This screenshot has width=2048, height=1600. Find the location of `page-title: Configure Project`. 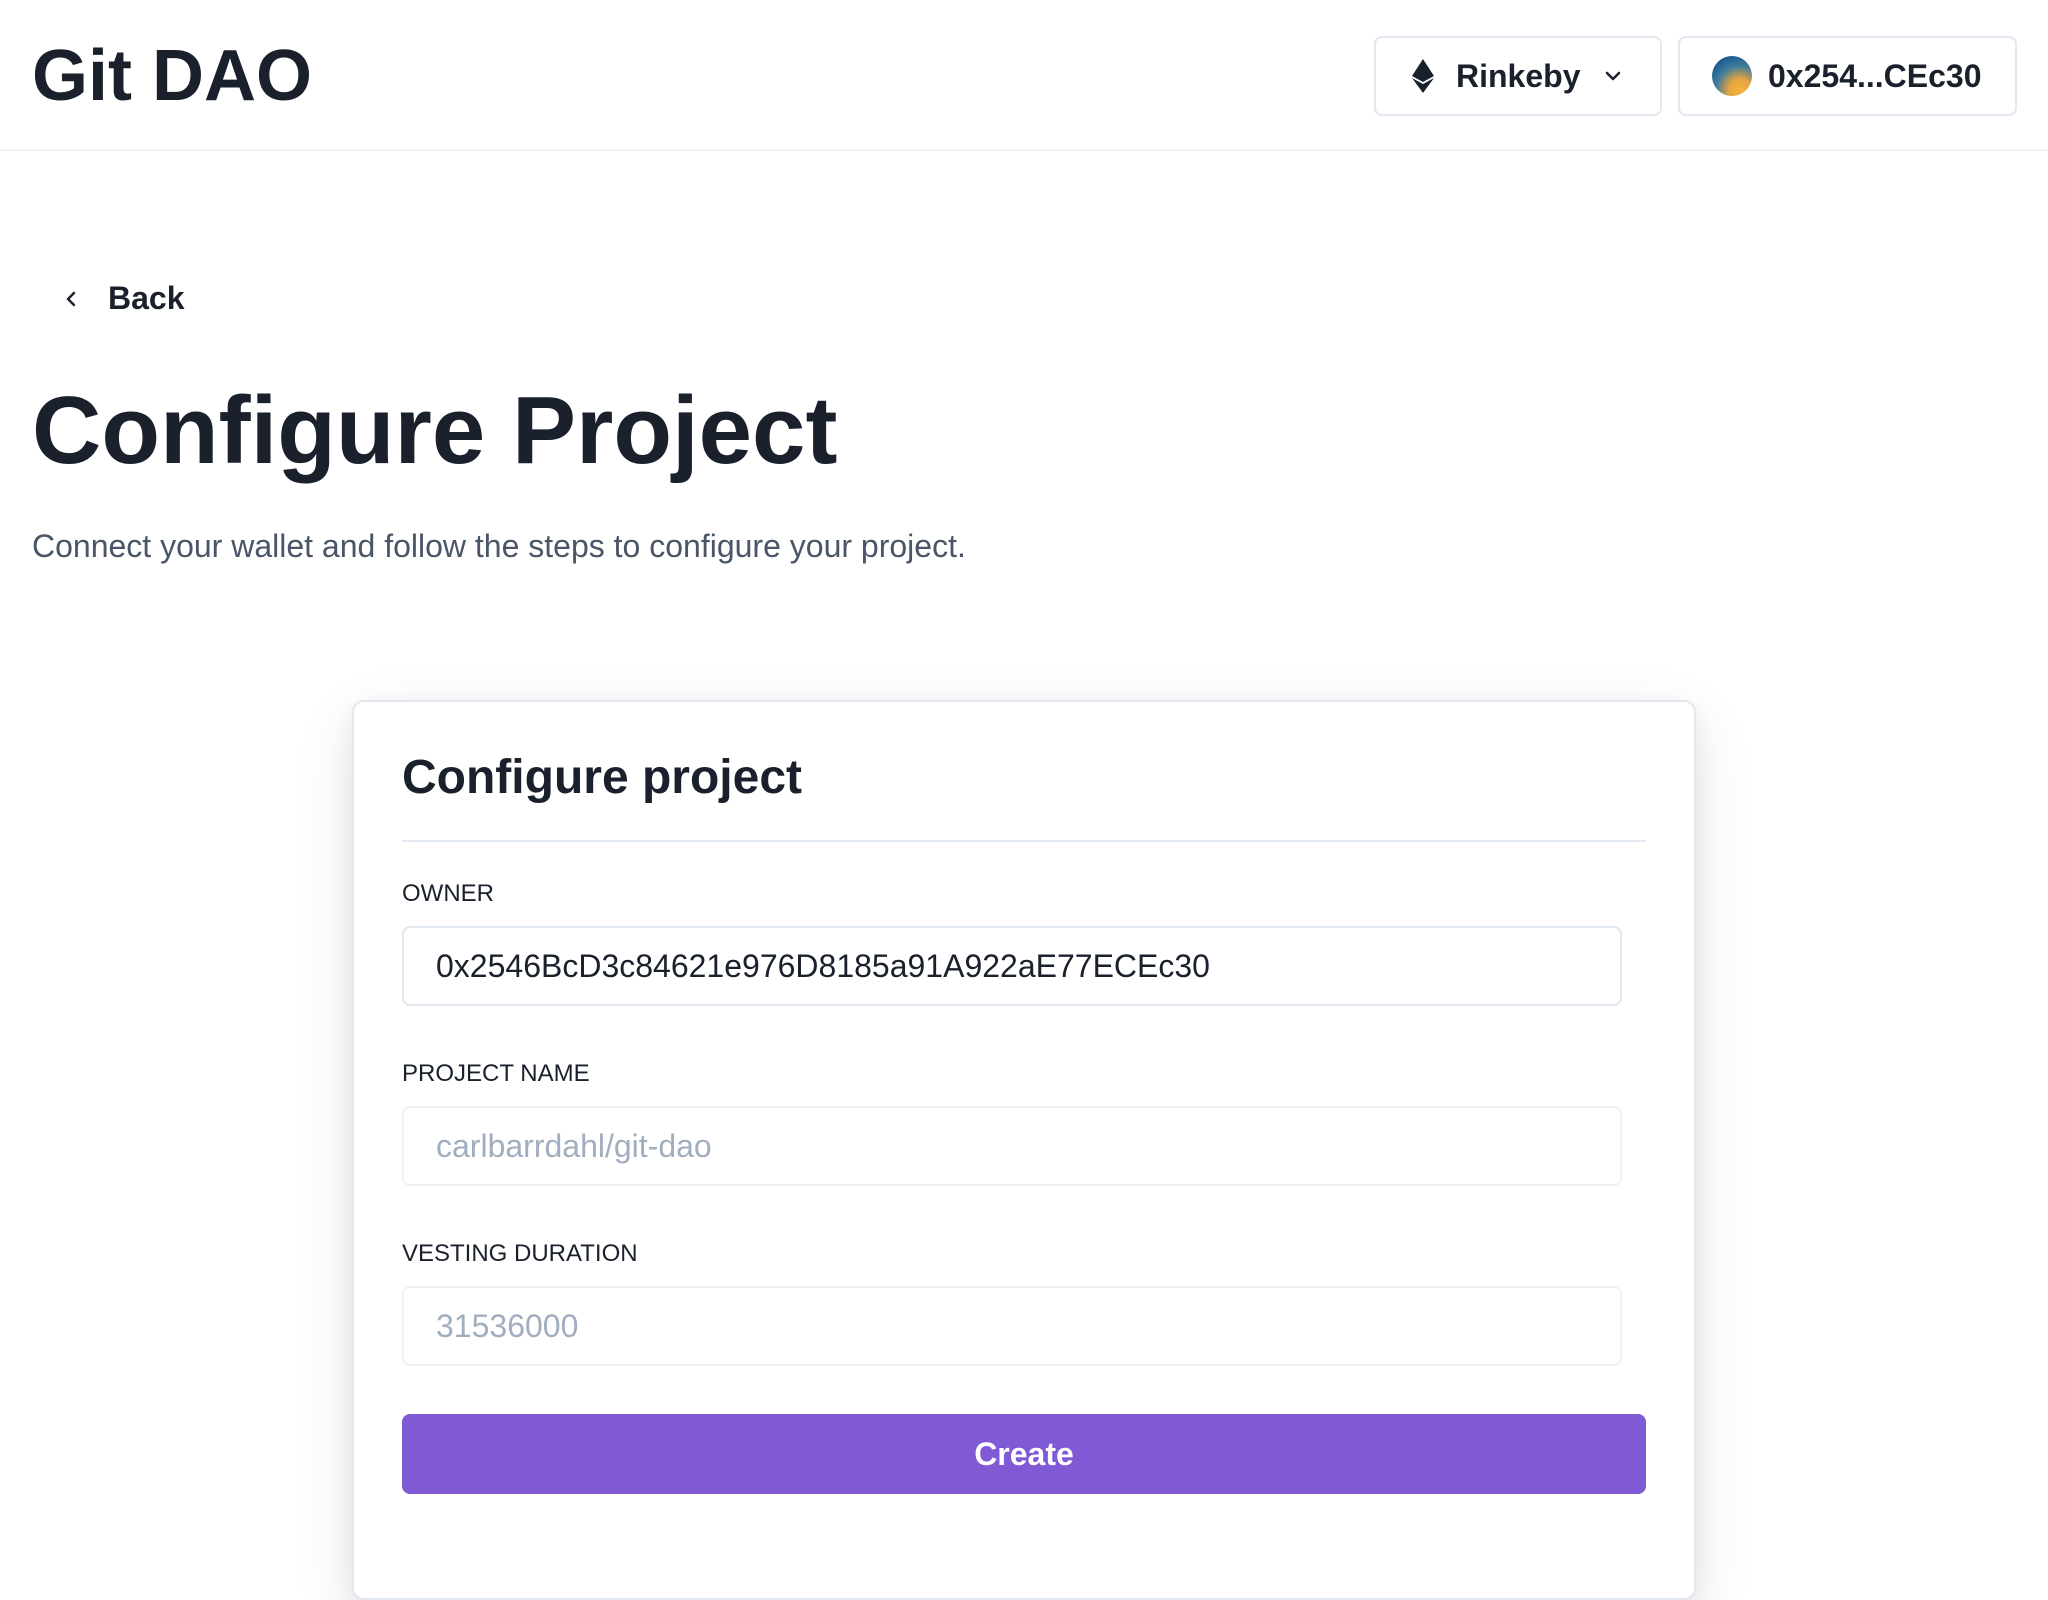

page-title: Configure Project is located at coordinates (435, 430).